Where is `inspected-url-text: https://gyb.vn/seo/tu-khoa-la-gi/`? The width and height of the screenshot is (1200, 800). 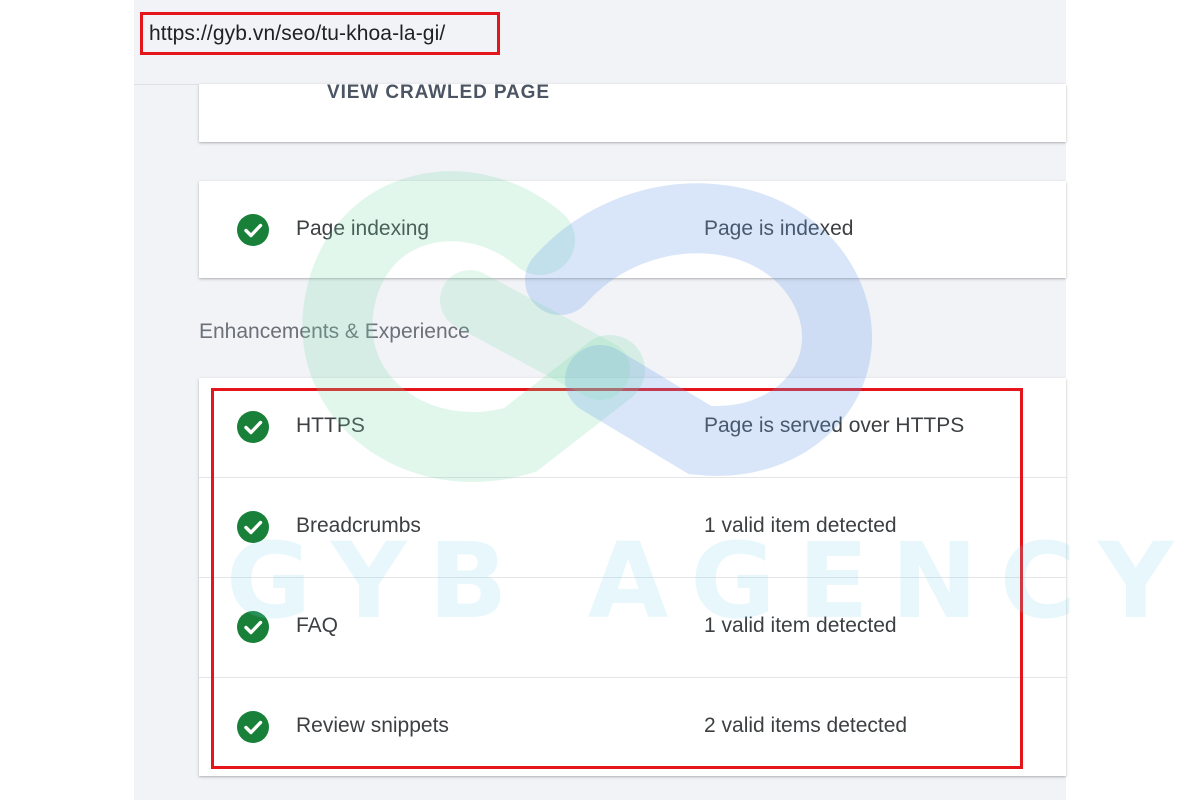 inspected-url-text: https://gyb.vn/seo/tu-khoa-la-gi/ is located at coordinates (297, 33).